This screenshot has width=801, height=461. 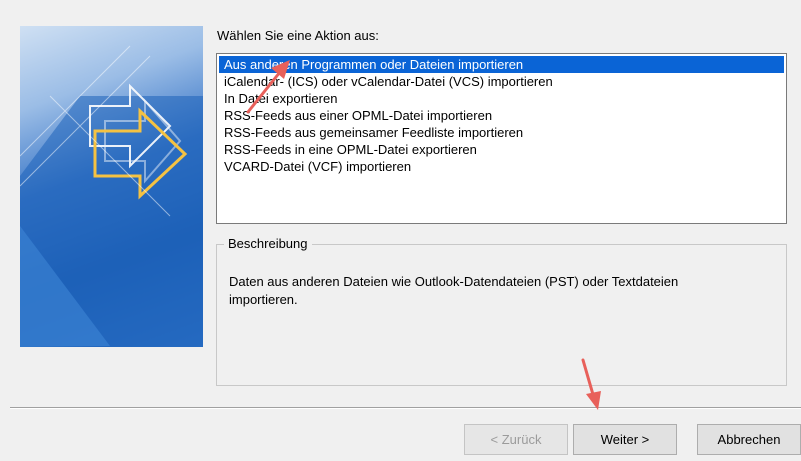 What do you see at coordinates (516, 439) in the screenshot?
I see `back-button: < Zurück` at bounding box center [516, 439].